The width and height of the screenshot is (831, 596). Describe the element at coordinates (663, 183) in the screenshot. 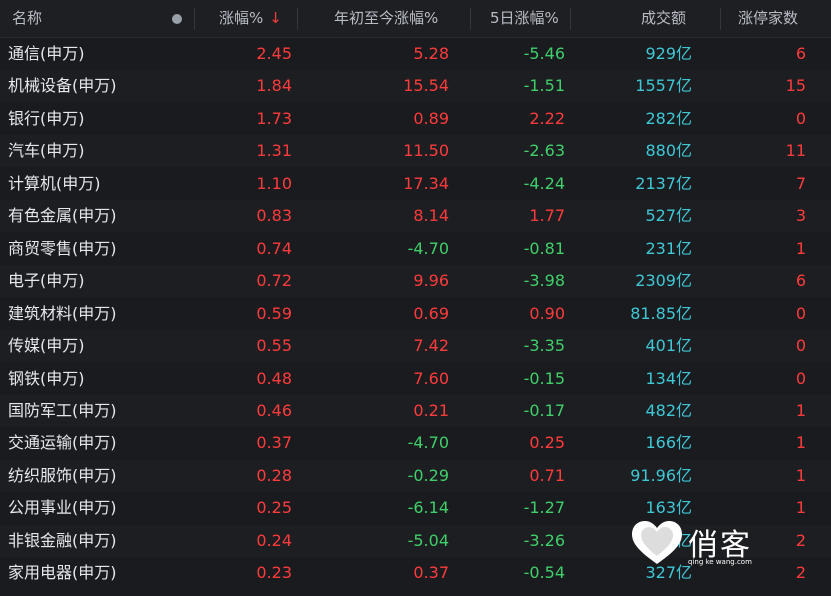

I see `cell-turnover: 2137亿` at that location.